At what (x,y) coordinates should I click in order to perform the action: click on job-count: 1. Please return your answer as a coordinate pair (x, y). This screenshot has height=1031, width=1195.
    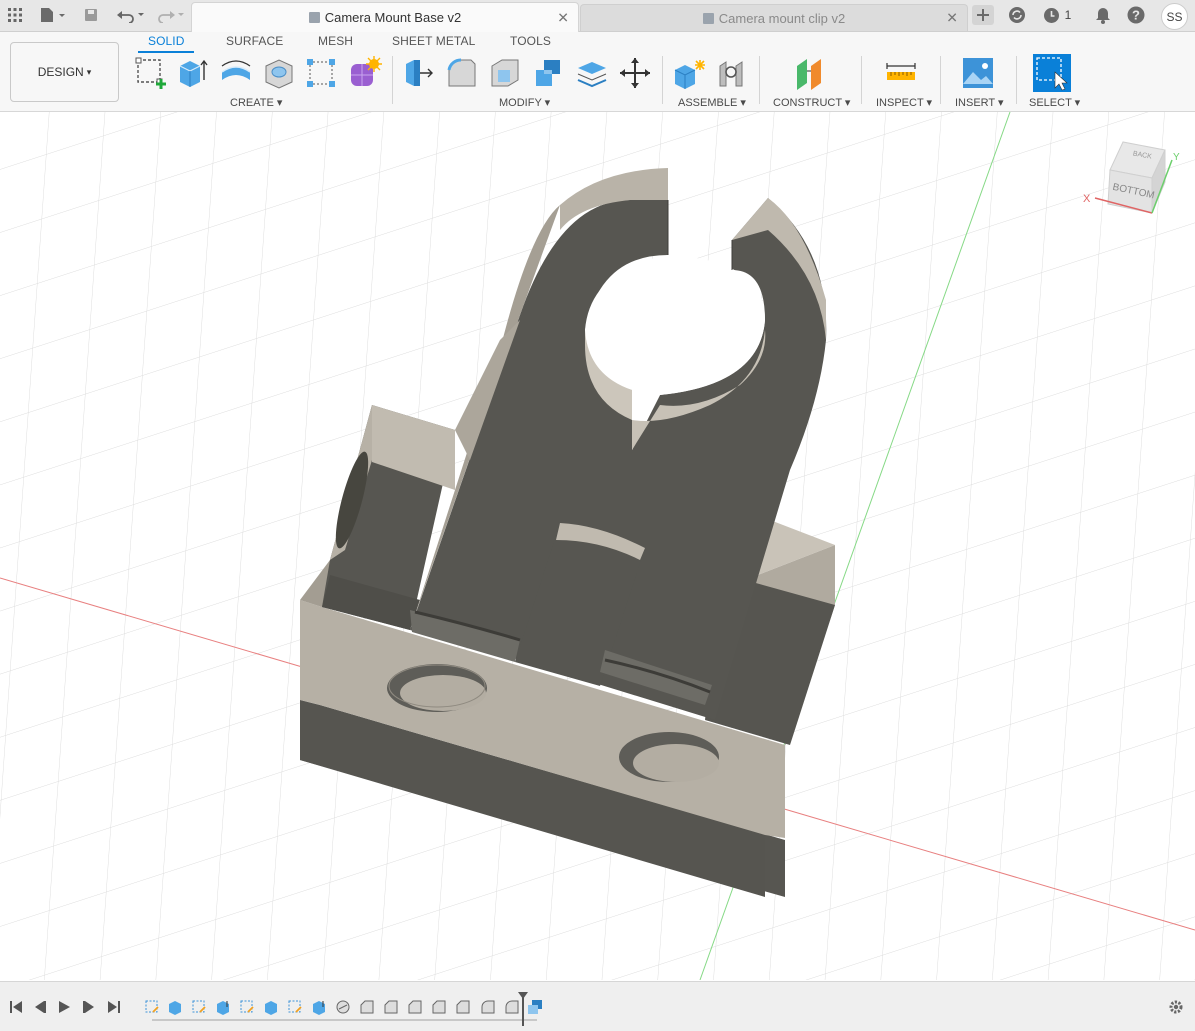
    Looking at the image, I should click on (1068, 15).